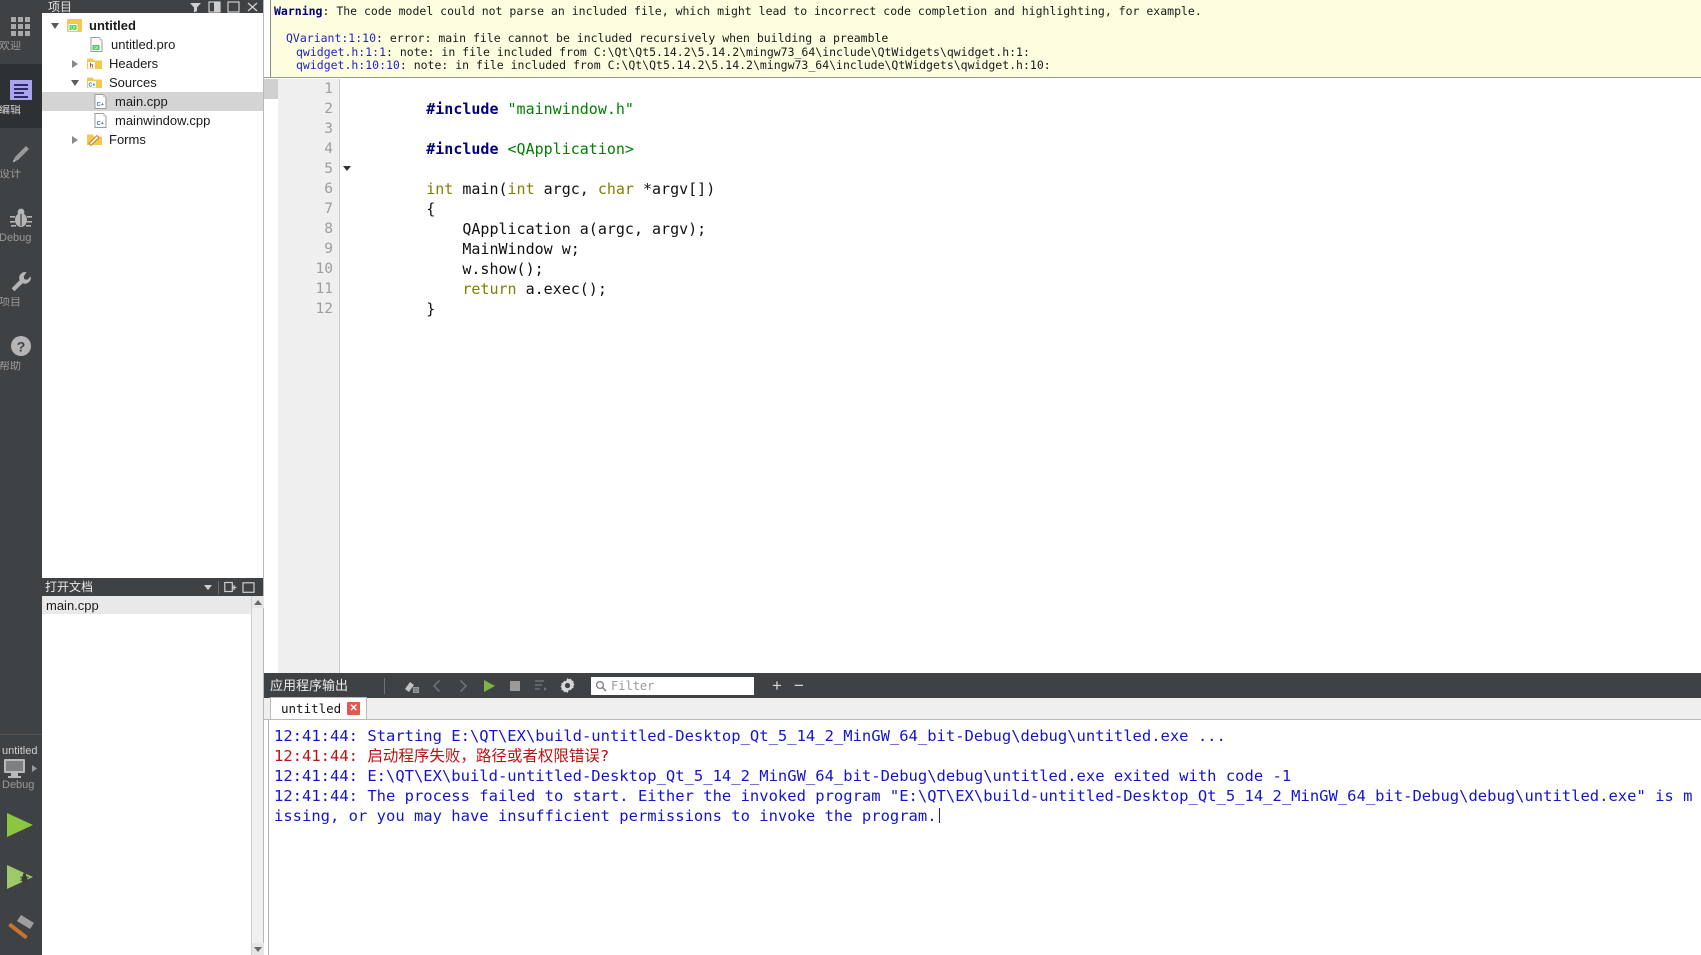 The height and width of the screenshot is (955, 1701). What do you see at coordinates (153, 766) in the screenshot?
I see `open-documents-panel: 打开文档 main.cpp` at bounding box center [153, 766].